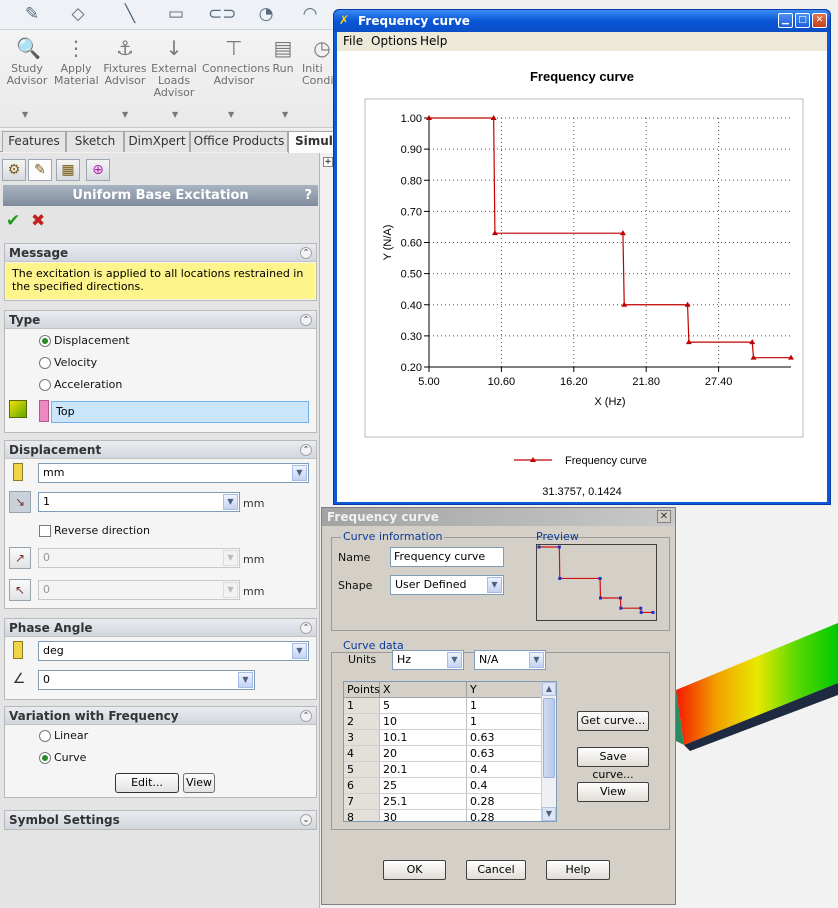  I want to click on table-row: 8 30 0.28, so click(443, 815).